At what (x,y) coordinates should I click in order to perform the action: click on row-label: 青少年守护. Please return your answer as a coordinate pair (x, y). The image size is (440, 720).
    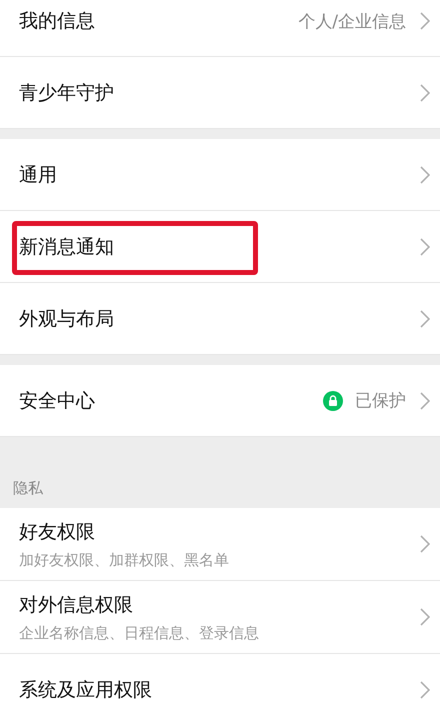
    Looking at the image, I should click on (67, 93).